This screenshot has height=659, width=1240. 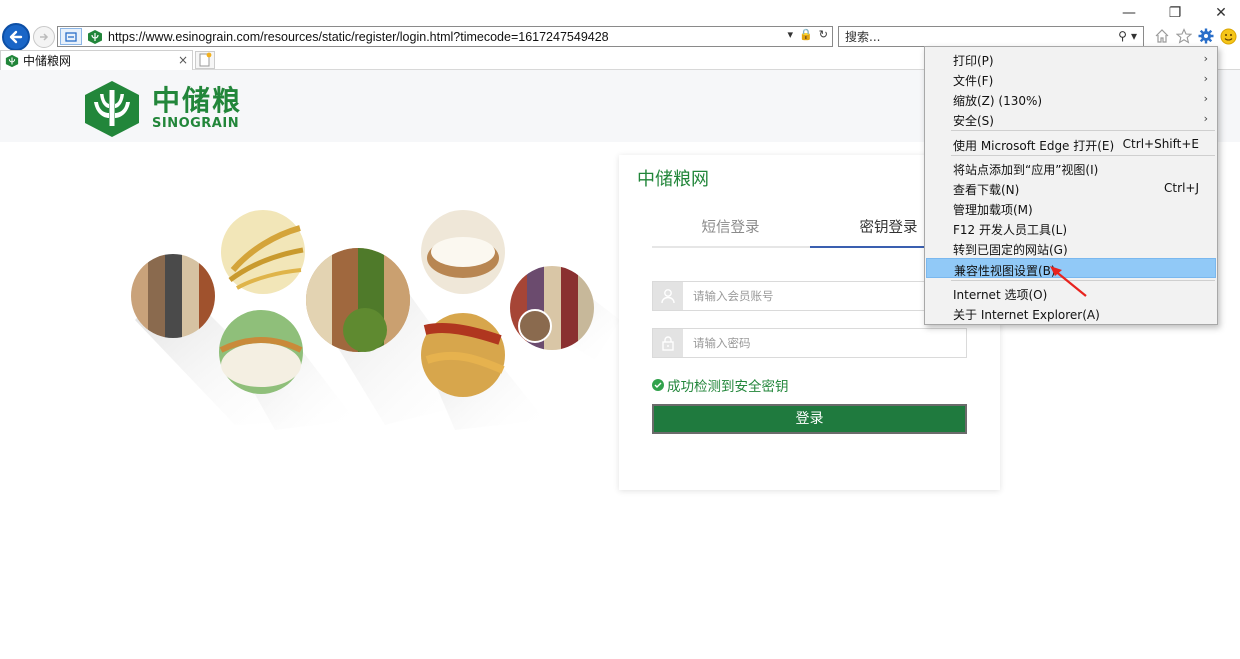 I want to click on rice-circle, so click(x=261, y=352).